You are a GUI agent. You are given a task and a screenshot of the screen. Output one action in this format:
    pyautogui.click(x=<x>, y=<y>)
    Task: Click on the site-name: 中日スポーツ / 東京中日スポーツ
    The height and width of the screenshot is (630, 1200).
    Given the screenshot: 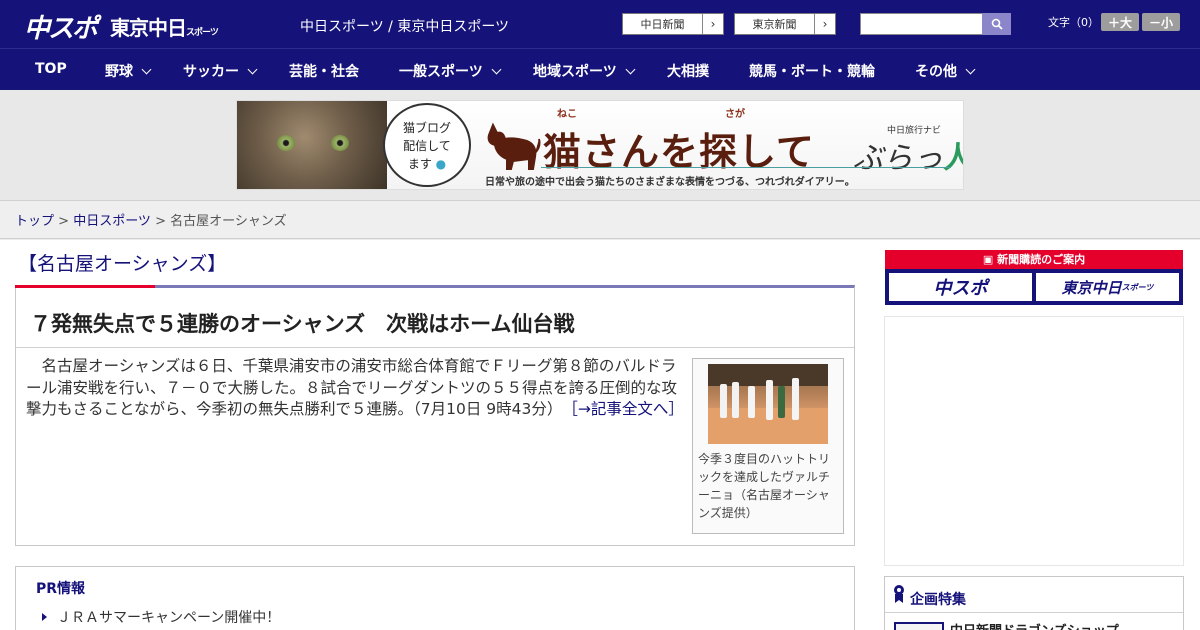 What is the action you would take?
    pyautogui.click(x=405, y=27)
    